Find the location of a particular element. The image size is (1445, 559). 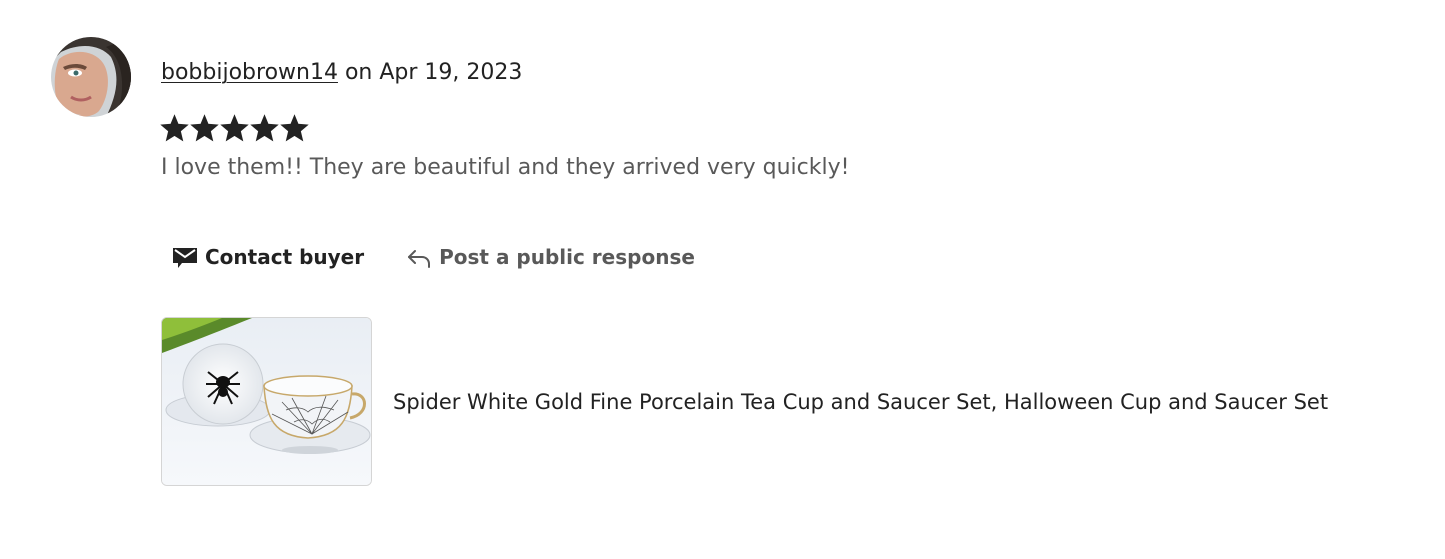

contact-buyer-button: Contact buyer is located at coordinates (268, 257).